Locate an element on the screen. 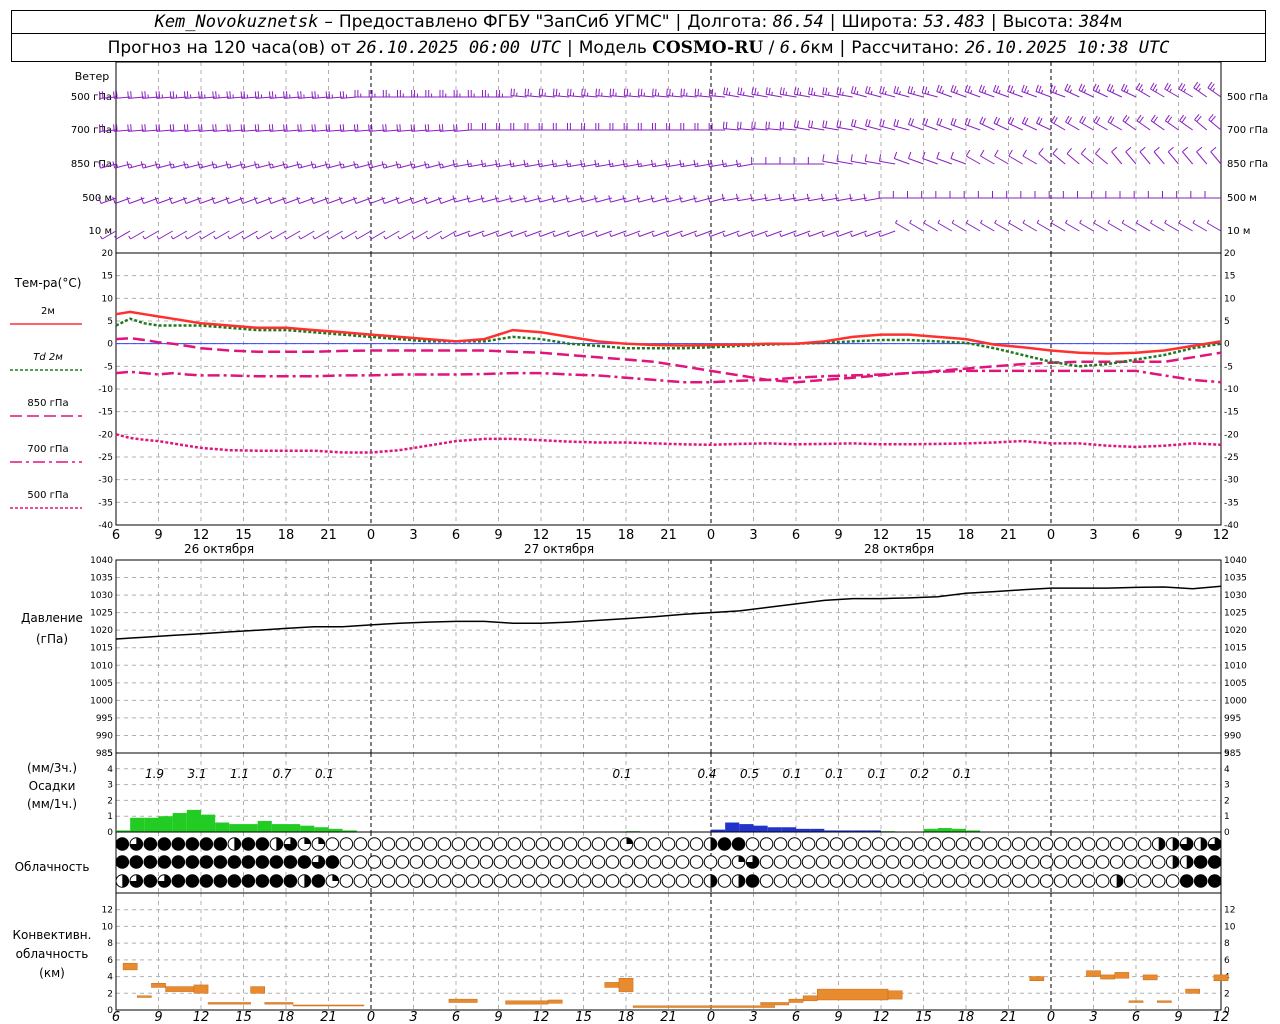 The image size is (1280, 1024). temp-panel-title: Тем-ра(°C) is located at coordinates (48, 283).